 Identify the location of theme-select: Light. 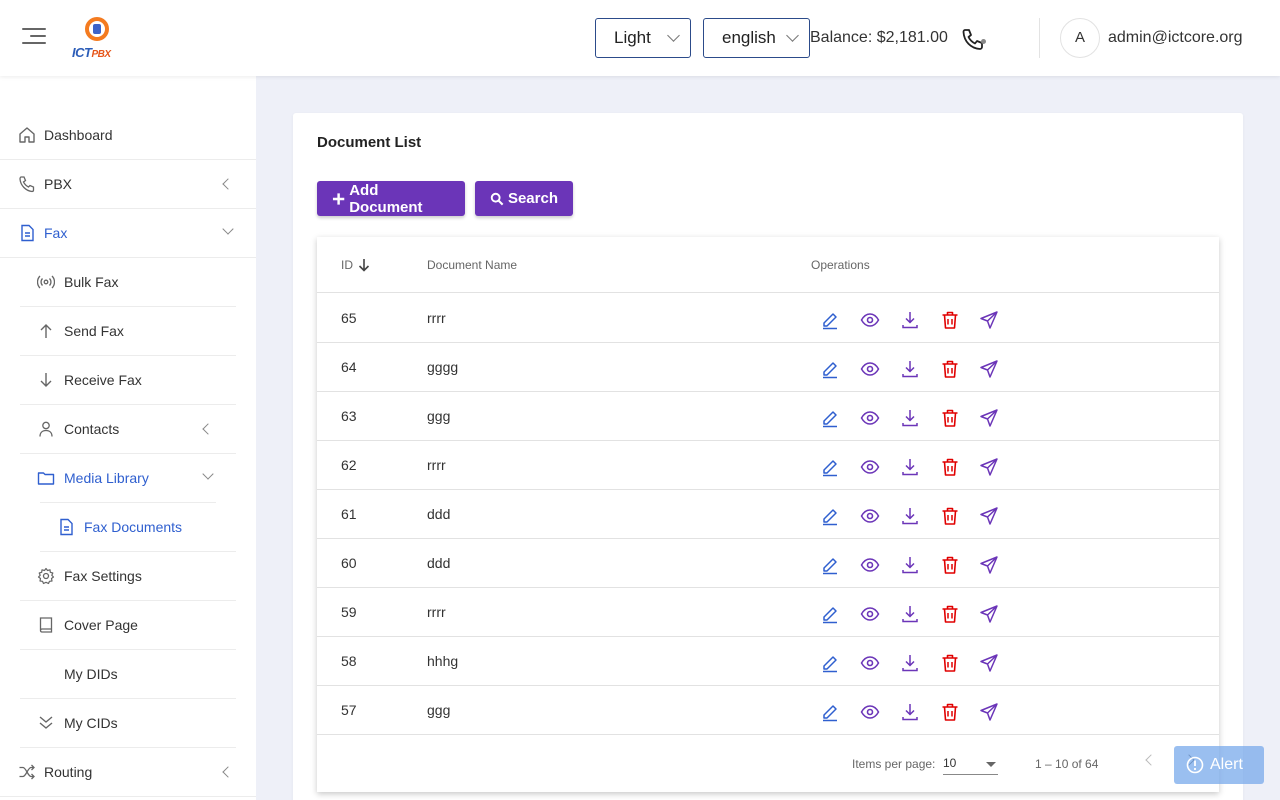
(643, 38).